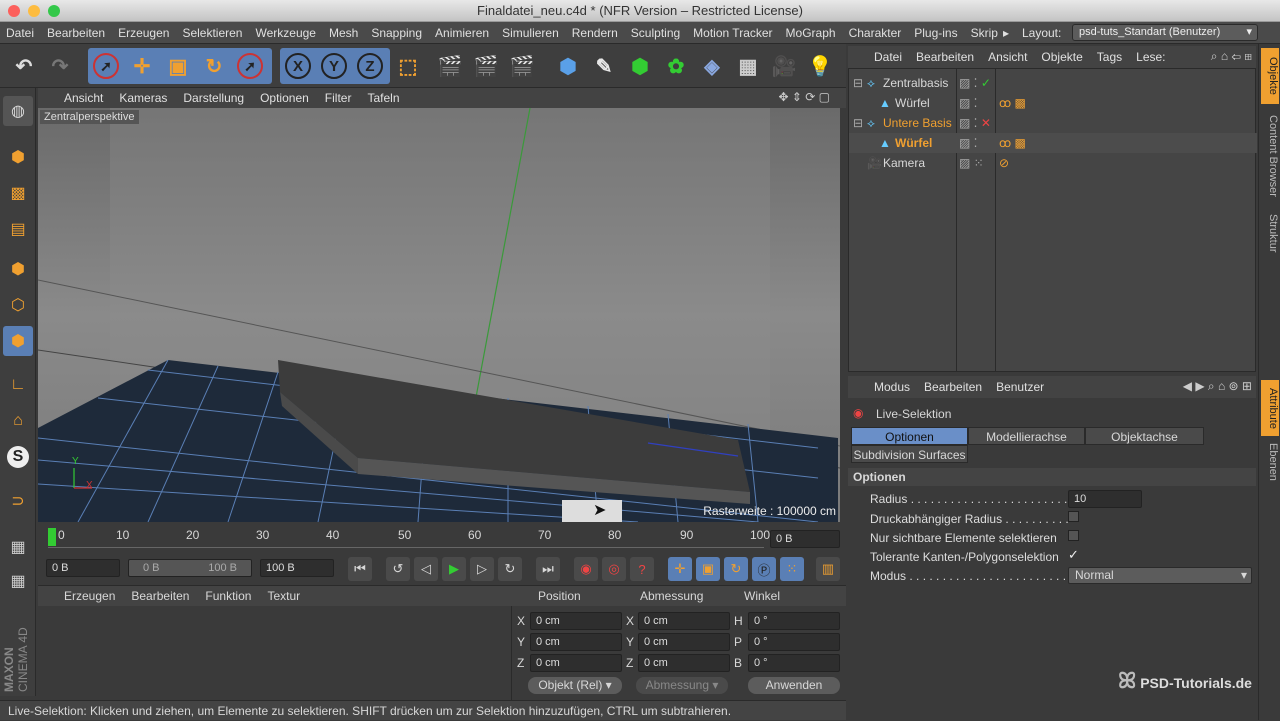 Image resolution: width=1280 pixels, height=721 pixels. I want to click on menu-bearbeiten: Bearbeiten, so click(76, 33).